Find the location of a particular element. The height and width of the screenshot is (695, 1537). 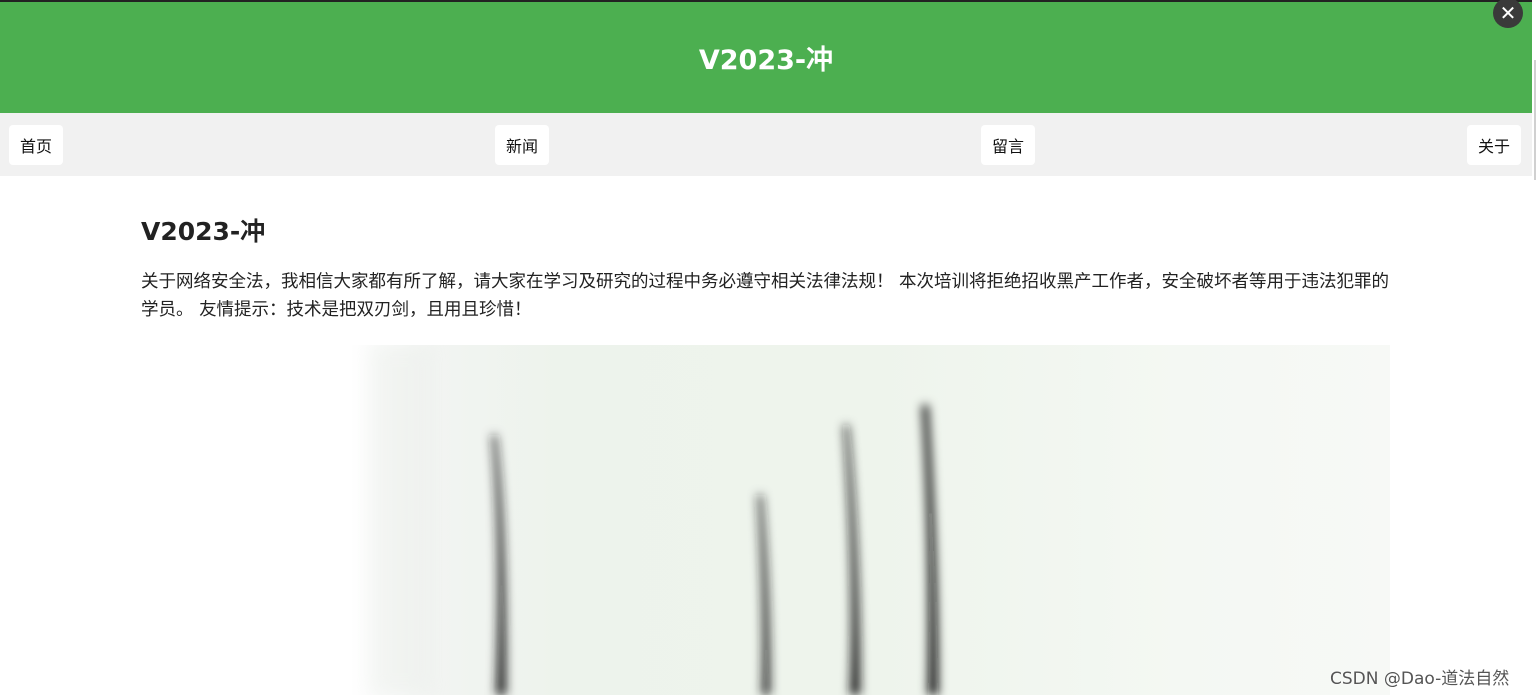

watermark-text: CSDN @Dao-道法自然 is located at coordinates (1420, 679).